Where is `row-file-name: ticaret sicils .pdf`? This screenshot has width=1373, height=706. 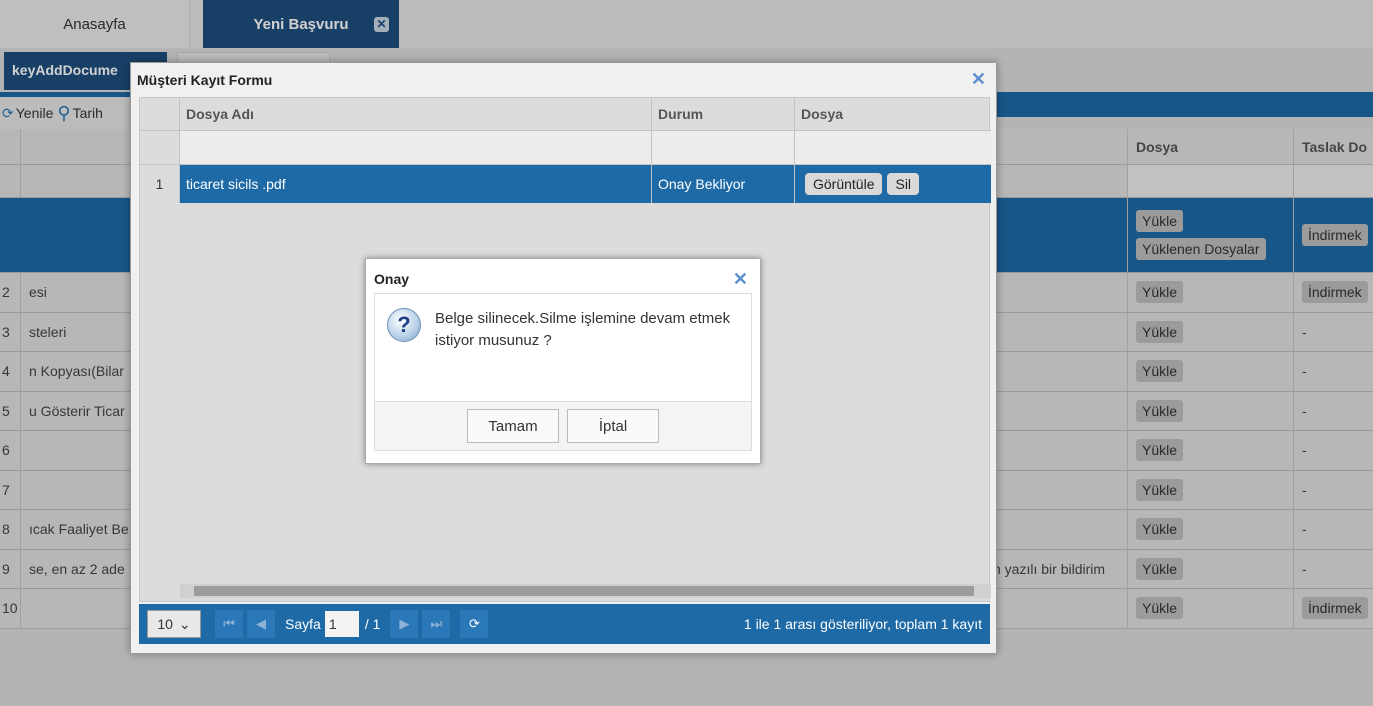 row-file-name: ticaret sicils .pdf is located at coordinates (415, 184).